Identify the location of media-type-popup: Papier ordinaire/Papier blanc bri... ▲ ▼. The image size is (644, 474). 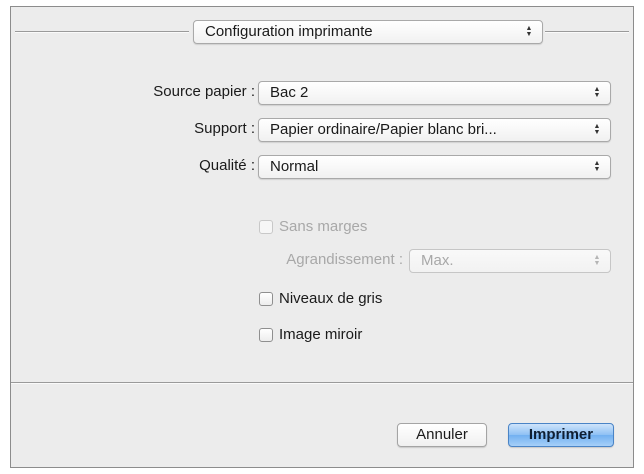
(434, 130).